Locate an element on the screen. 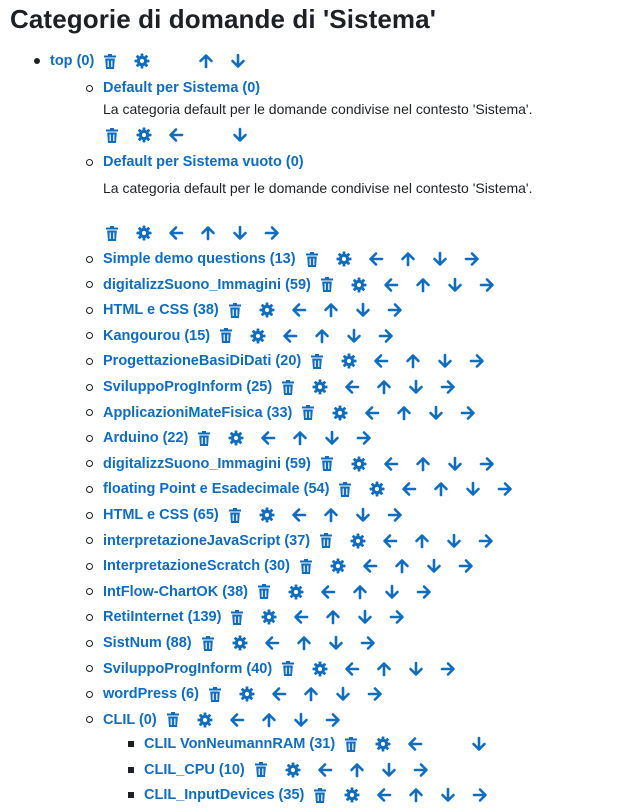 The width and height of the screenshot is (619, 810). category-link: floating Point e Esadecimale (54) is located at coordinates (216, 489).